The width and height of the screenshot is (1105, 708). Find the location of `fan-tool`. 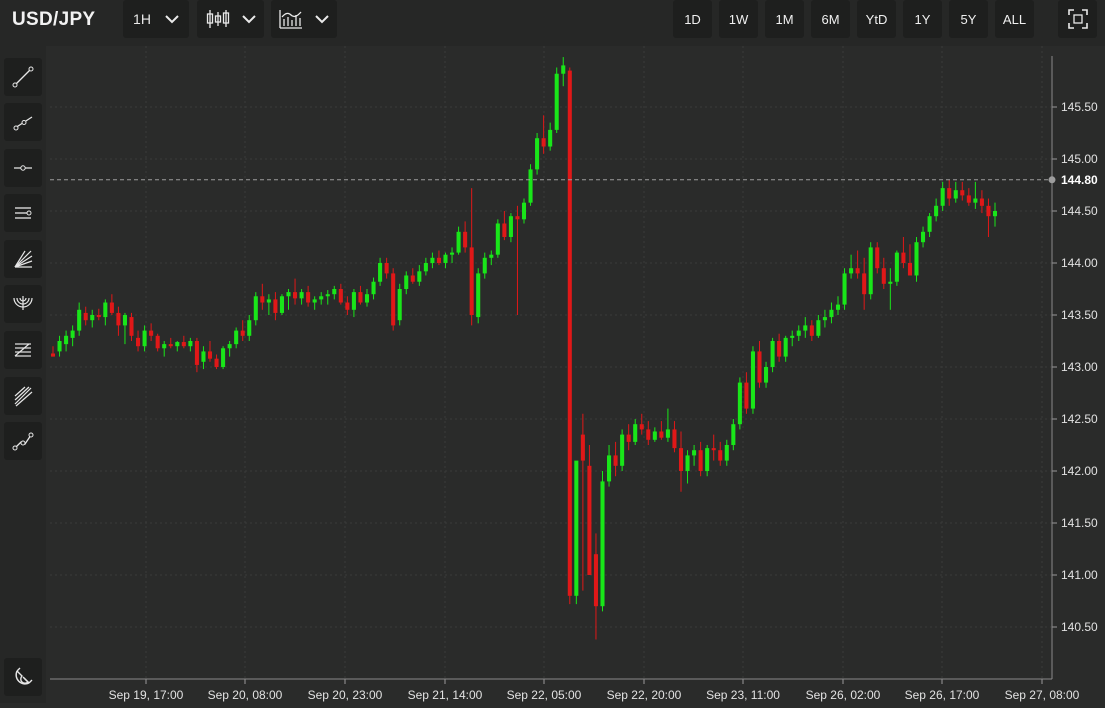

fan-tool is located at coordinates (23, 259).